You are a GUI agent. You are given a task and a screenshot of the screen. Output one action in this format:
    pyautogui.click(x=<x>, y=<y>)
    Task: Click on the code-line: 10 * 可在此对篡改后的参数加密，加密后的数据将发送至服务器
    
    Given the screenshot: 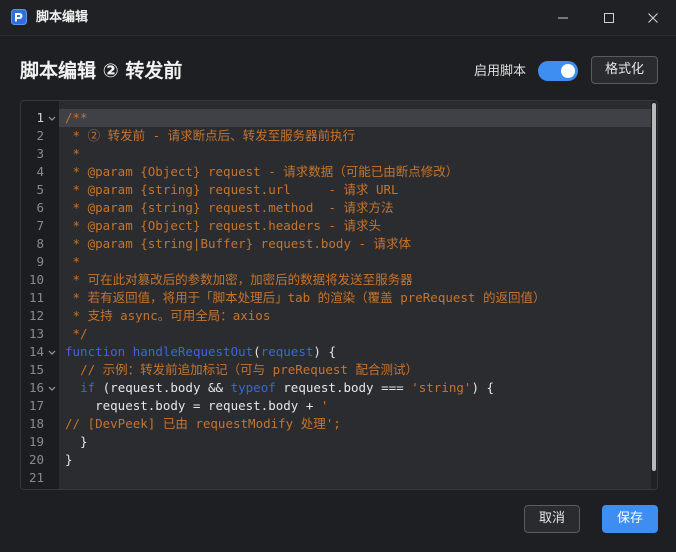 What is the action you would take?
    pyautogui.click(x=336, y=280)
    